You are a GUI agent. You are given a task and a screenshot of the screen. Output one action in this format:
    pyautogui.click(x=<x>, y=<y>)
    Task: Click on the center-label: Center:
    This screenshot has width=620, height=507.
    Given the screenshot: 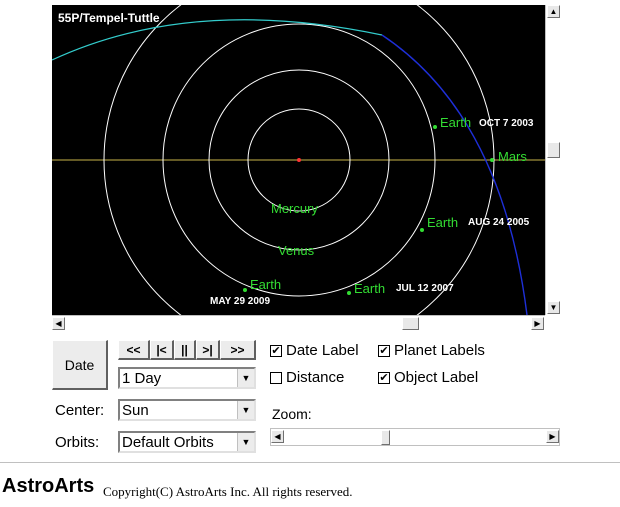 What is the action you would take?
    pyautogui.click(x=80, y=410)
    